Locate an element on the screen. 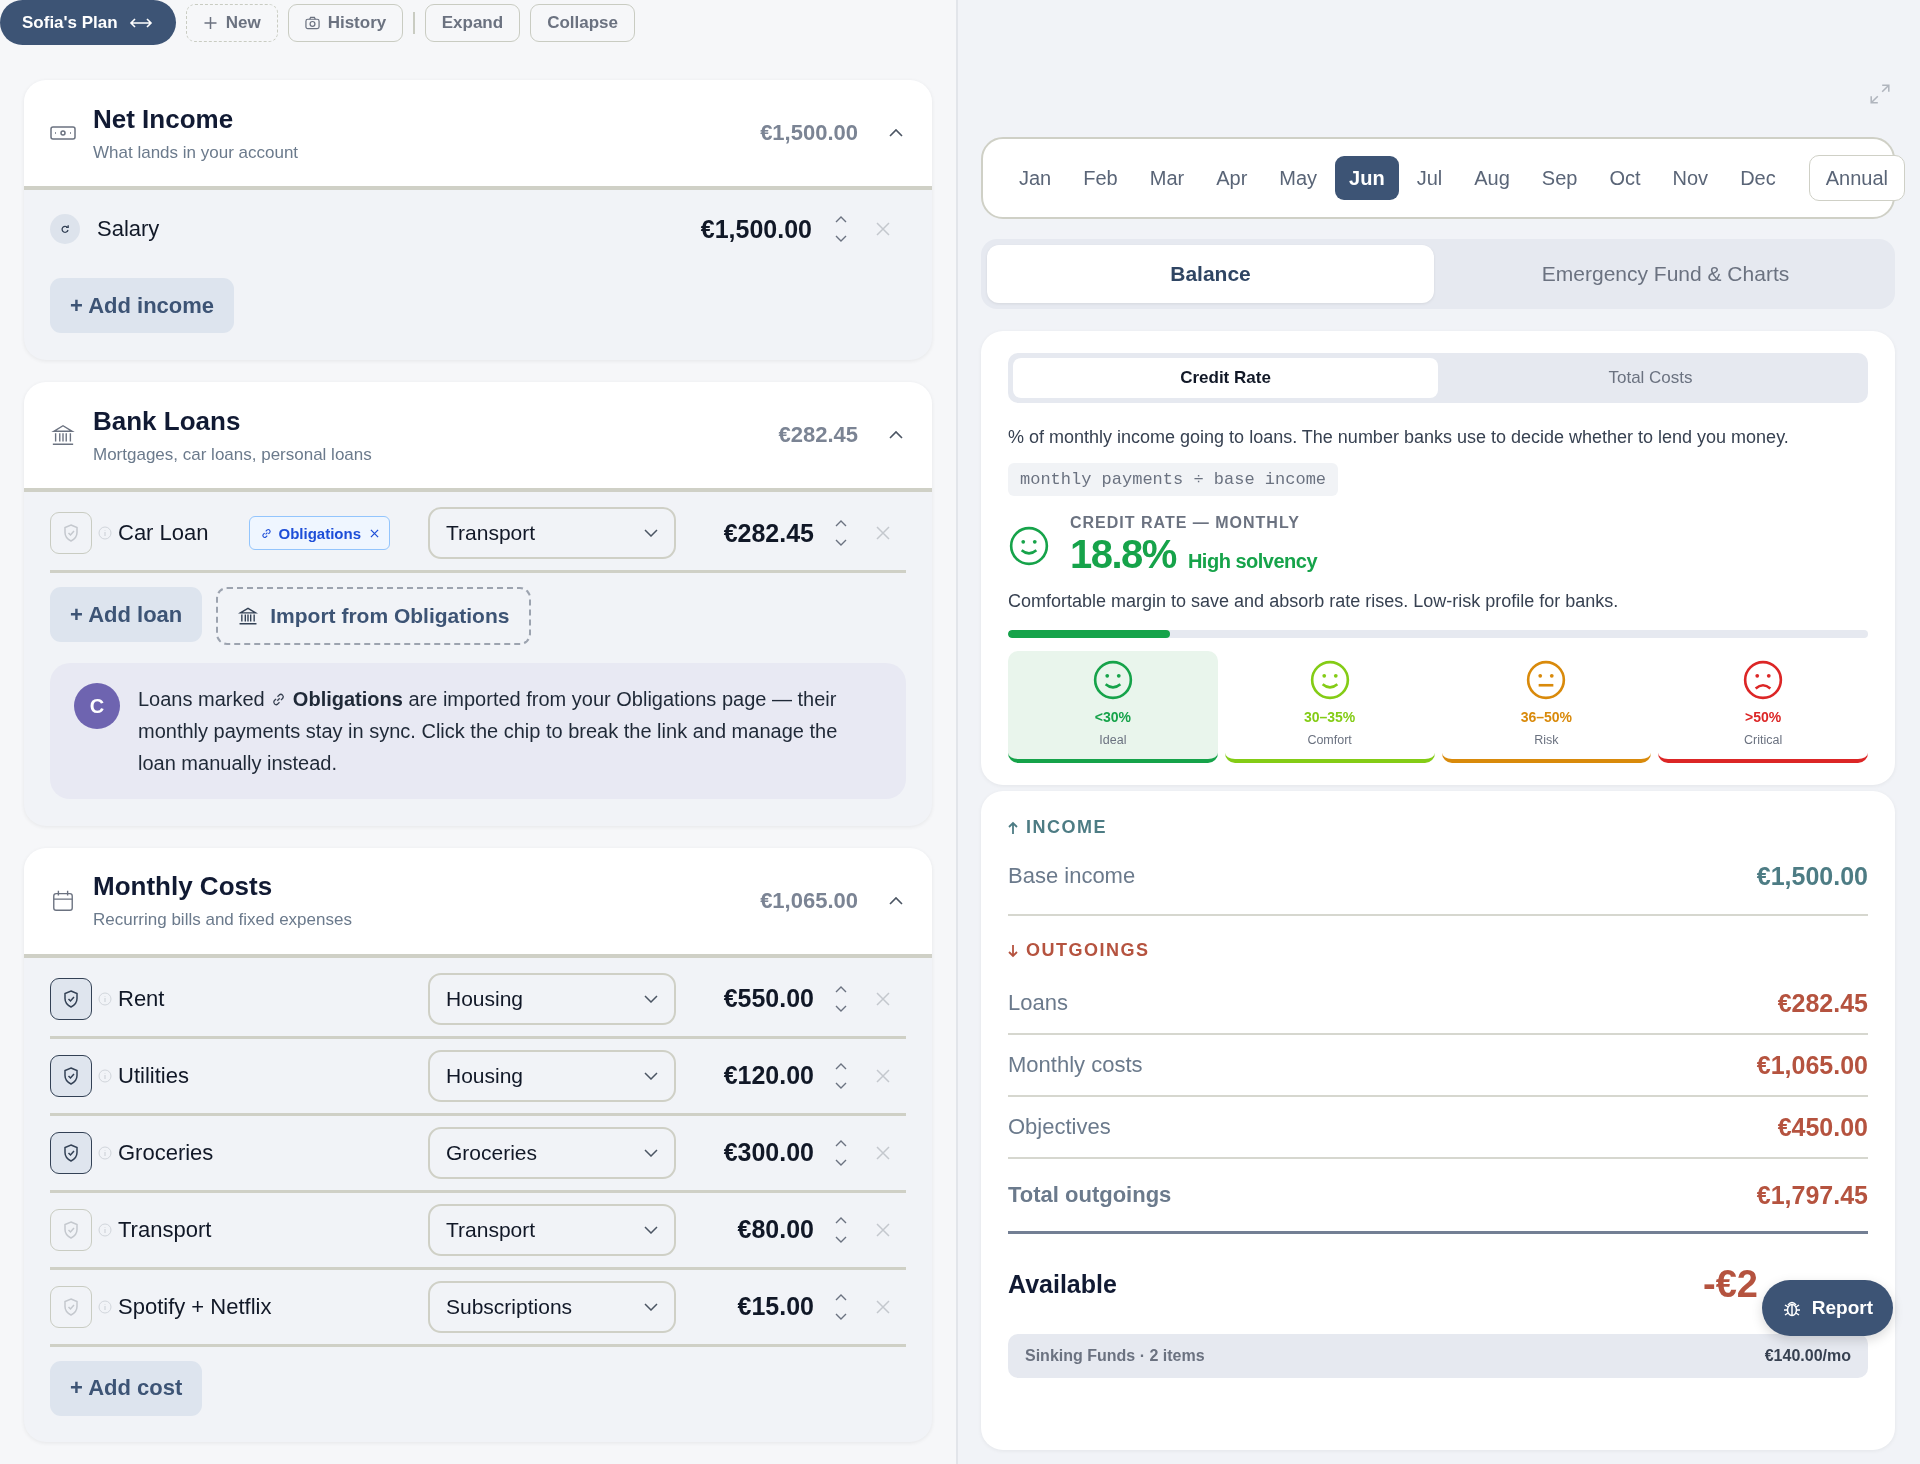  month-tab: May is located at coordinates (1298, 178).